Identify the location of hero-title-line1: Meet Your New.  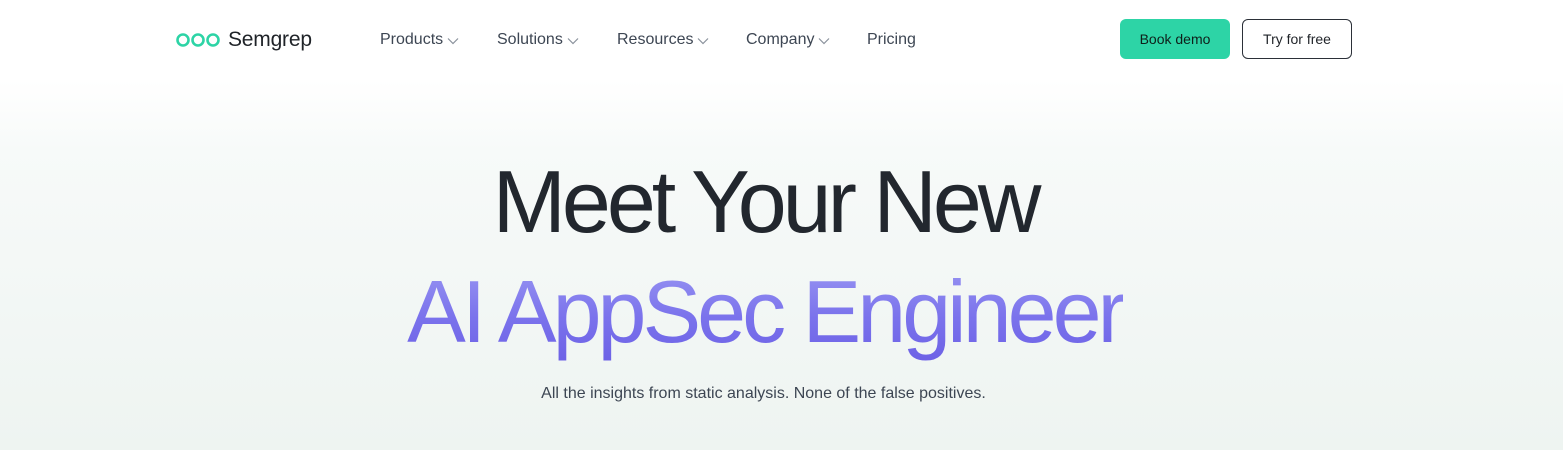
(767, 201).